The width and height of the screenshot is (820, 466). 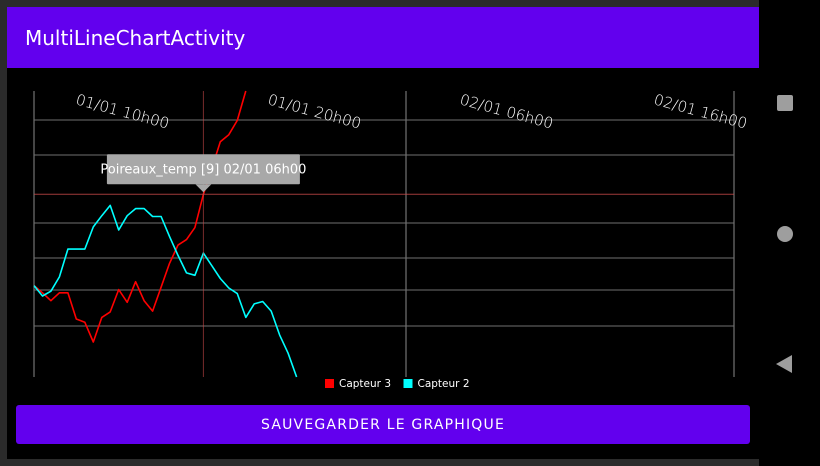 What do you see at coordinates (444, 384) in the screenshot?
I see `legend-label: Capteur 2` at bounding box center [444, 384].